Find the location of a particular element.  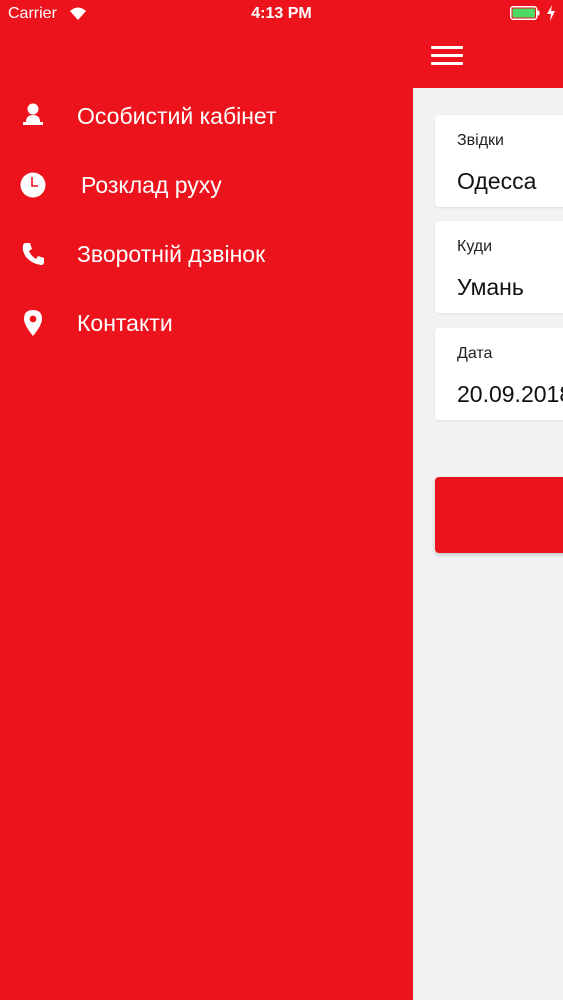

user-icon is located at coordinates (33, 114).